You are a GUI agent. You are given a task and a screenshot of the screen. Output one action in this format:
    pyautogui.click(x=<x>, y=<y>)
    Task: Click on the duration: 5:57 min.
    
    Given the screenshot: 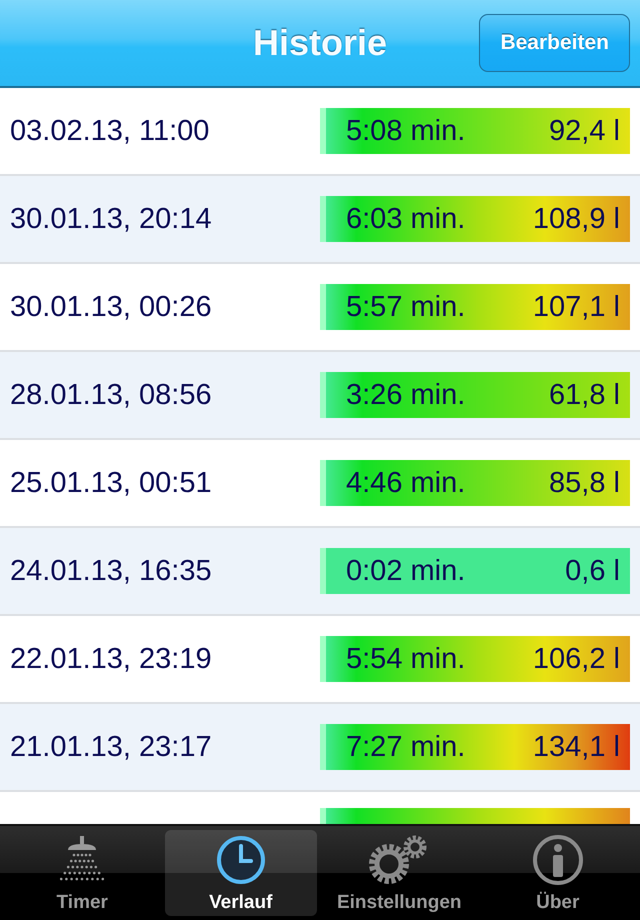 What is the action you would take?
    pyautogui.click(x=406, y=307)
    